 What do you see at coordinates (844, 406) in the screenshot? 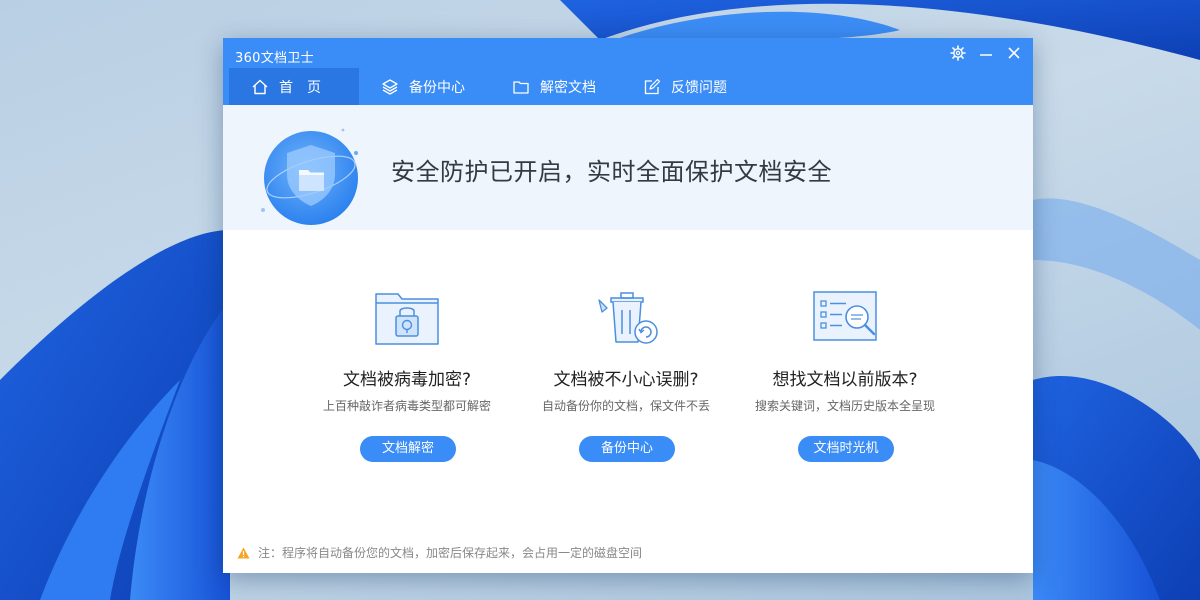
I see `feature-description: 搜索关键词，文档历史版本全呈现` at bounding box center [844, 406].